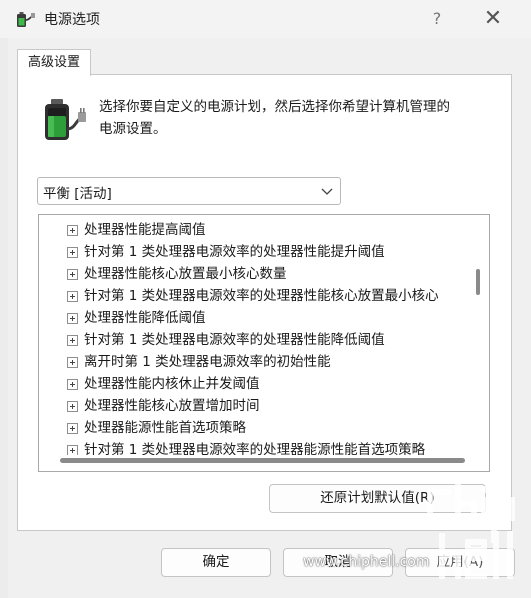  What do you see at coordinates (172, 406) in the screenshot?
I see `tree-item-label: 处理器性能核心放置增加时间` at bounding box center [172, 406].